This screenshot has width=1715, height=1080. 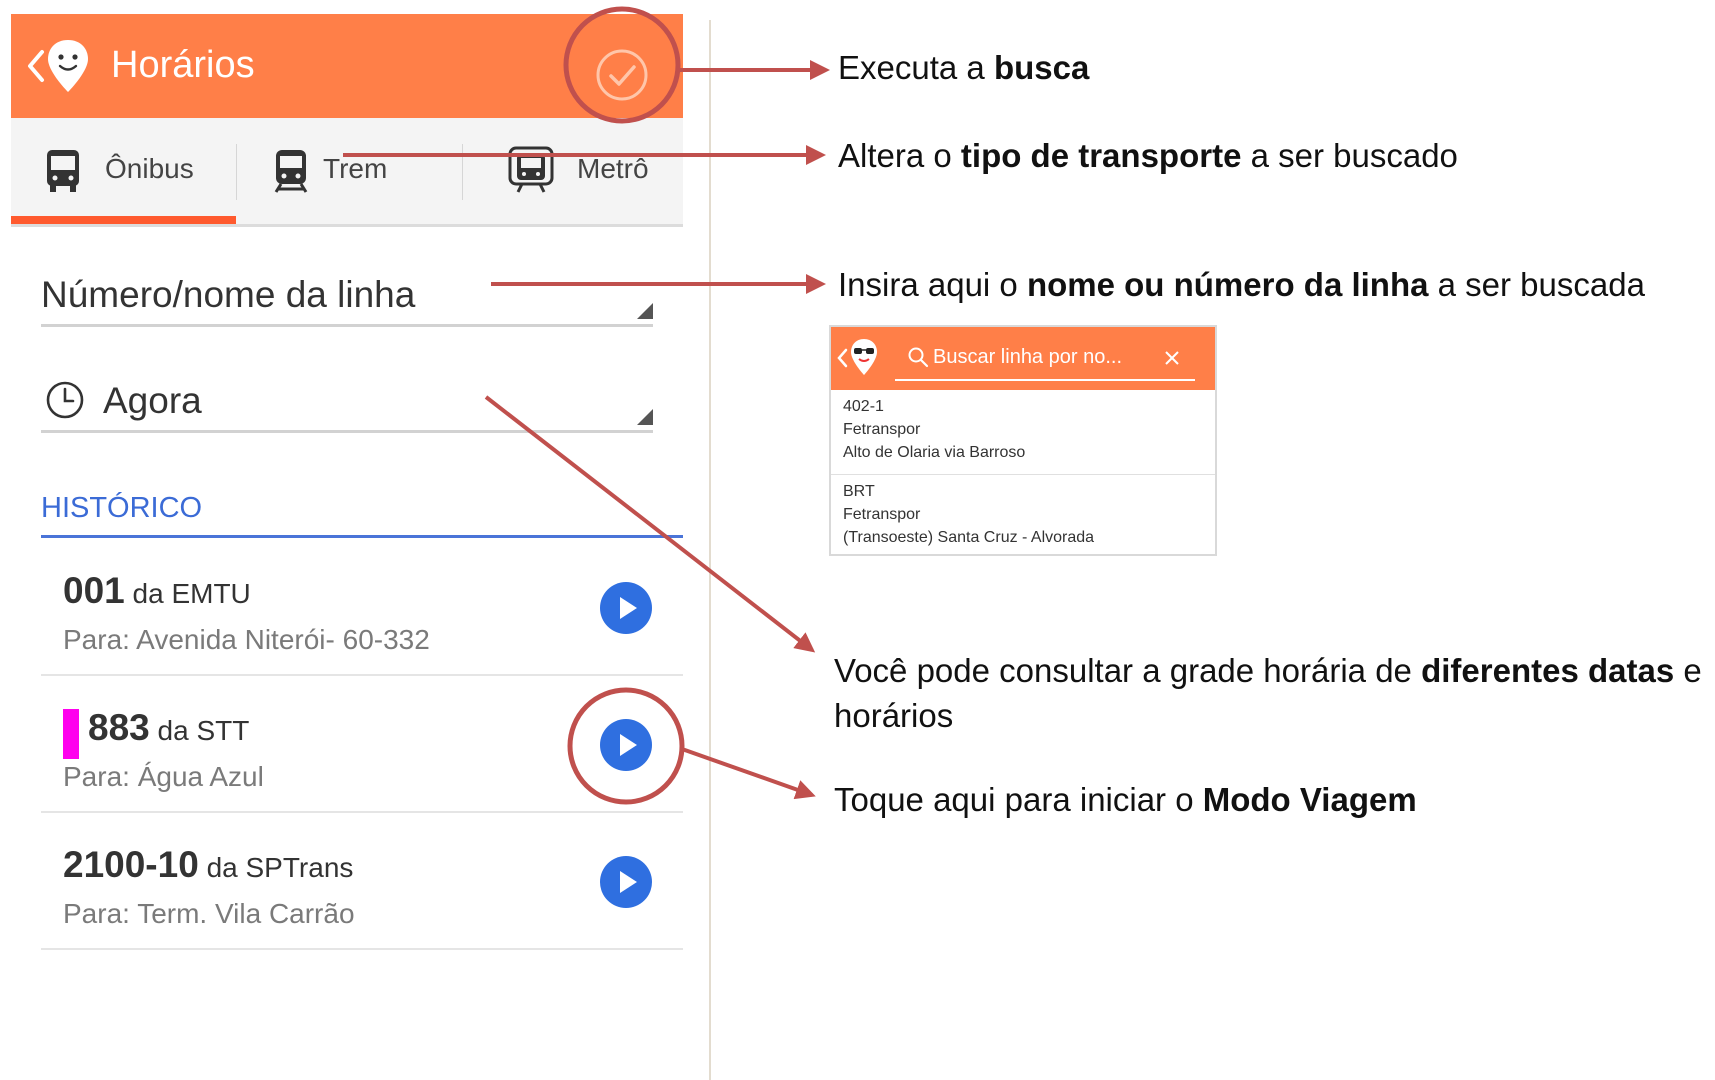 I want to click on annotation-text: a ser buscada, so click(x=1536, y=284).